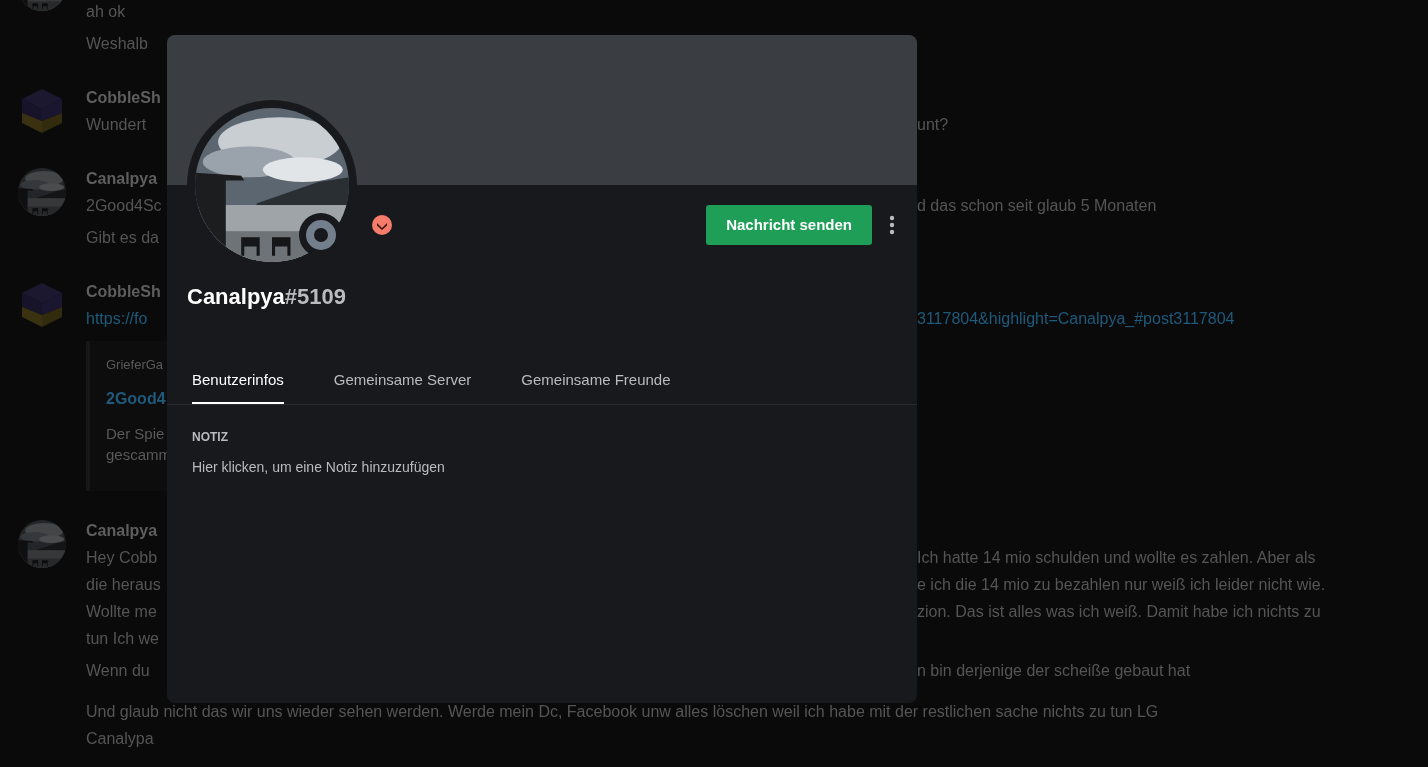 The width and height of the screenshot is (1428, 767). What do you see at coordinates (1116, 557) in the screenshot?
I see `message-text: Ich hatte 14 mio schulden und wollte es zahlen. Aber als` at bounding box center [1116, 557].